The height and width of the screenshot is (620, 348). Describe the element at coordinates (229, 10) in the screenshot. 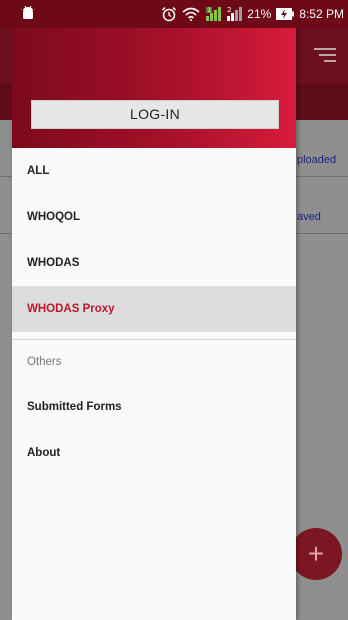

I see `svg-text: 2` at that location.